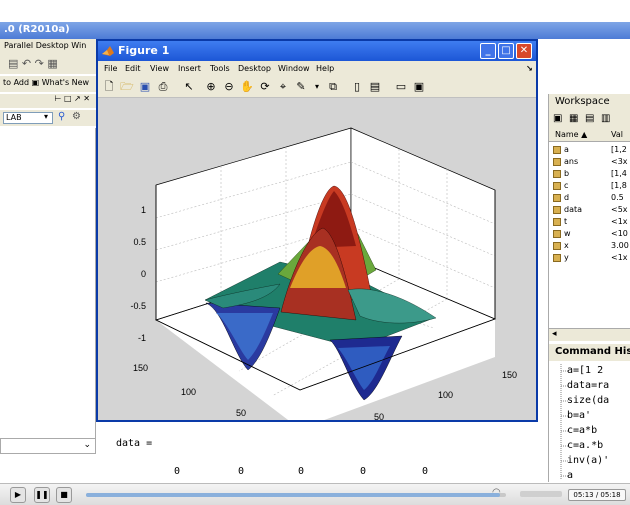  I want to click on rotate-3d-icon: ⟳, so click(265, 87).